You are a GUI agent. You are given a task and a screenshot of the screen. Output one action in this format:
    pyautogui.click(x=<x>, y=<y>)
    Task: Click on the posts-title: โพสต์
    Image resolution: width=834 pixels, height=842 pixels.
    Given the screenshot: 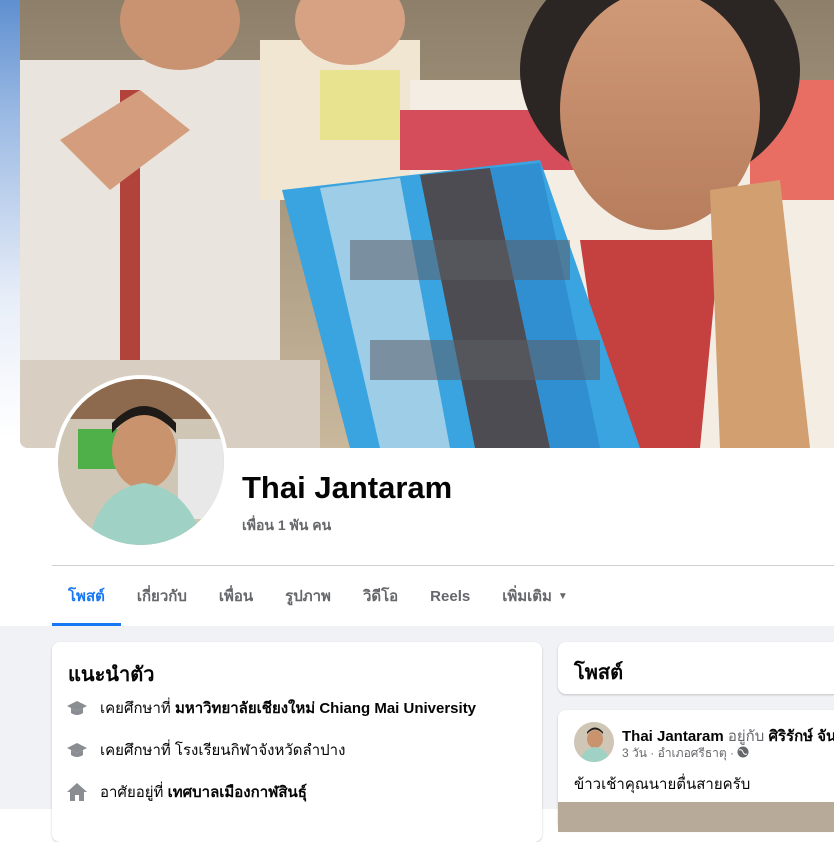 What is the action you would take?
    pyautogui.click(x=599, y=673)
    